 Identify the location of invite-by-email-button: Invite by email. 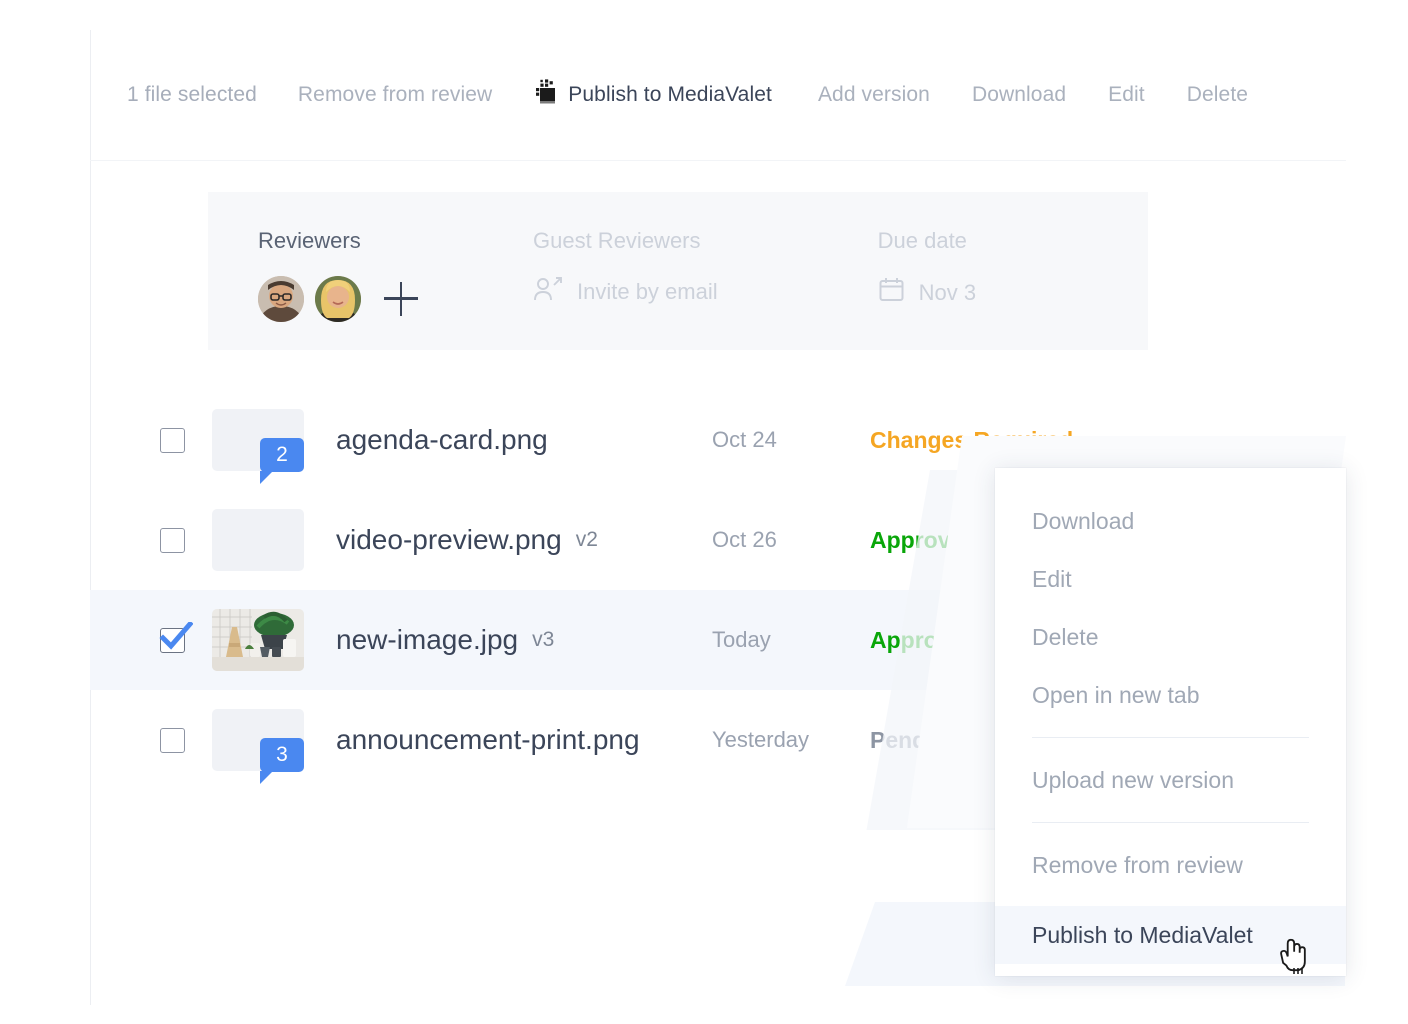
(625, 292).